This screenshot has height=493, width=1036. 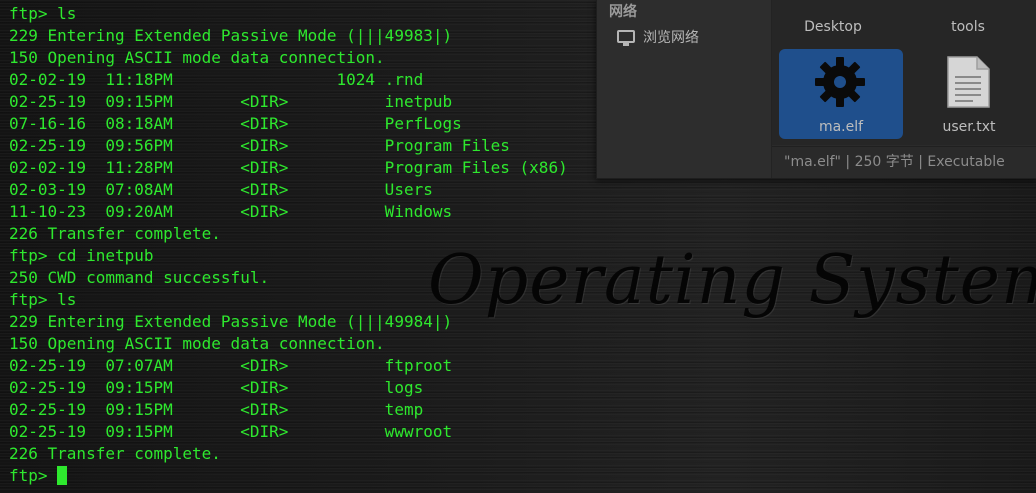 I want to click on terminal-cursor, so click(x=62, y=475).